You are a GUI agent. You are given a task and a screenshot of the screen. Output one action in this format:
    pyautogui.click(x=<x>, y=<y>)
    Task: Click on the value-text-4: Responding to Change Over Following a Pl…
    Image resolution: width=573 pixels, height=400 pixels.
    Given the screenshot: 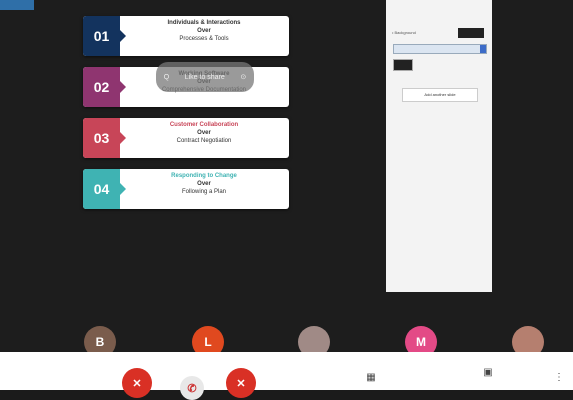 What is the action you would take?
    pyautogui.click(x=204, y=184)
    